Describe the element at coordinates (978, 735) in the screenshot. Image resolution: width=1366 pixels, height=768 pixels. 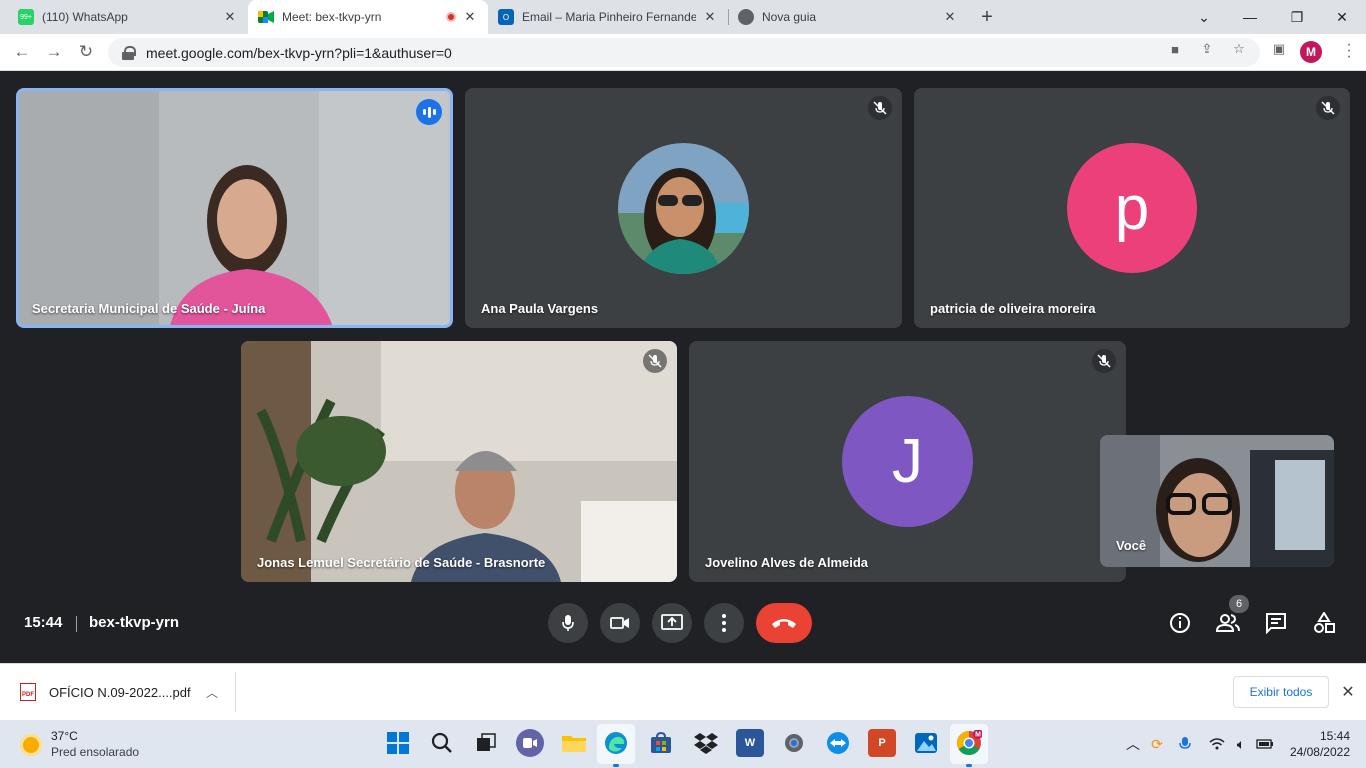
I see `chrome-profile-badge: M` at that location.